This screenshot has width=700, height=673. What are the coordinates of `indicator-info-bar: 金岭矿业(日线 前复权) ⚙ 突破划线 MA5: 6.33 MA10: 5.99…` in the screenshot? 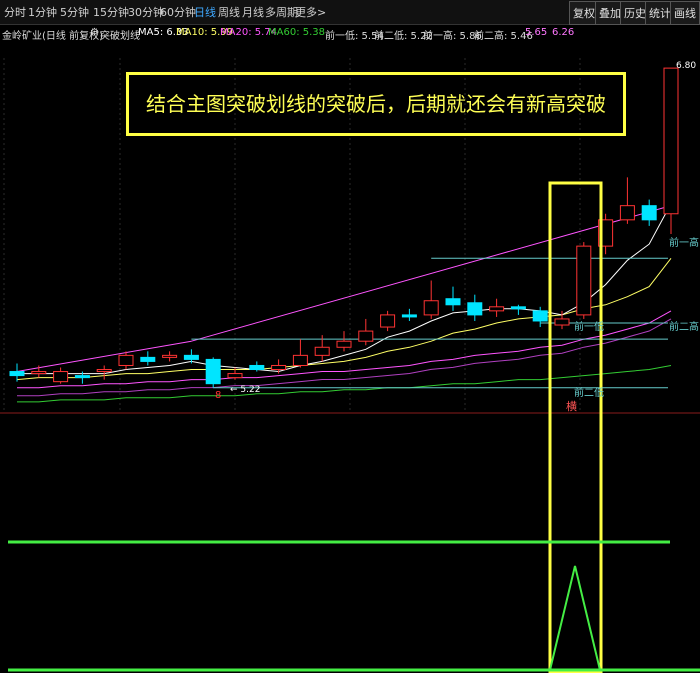 It's located at (350, 33).